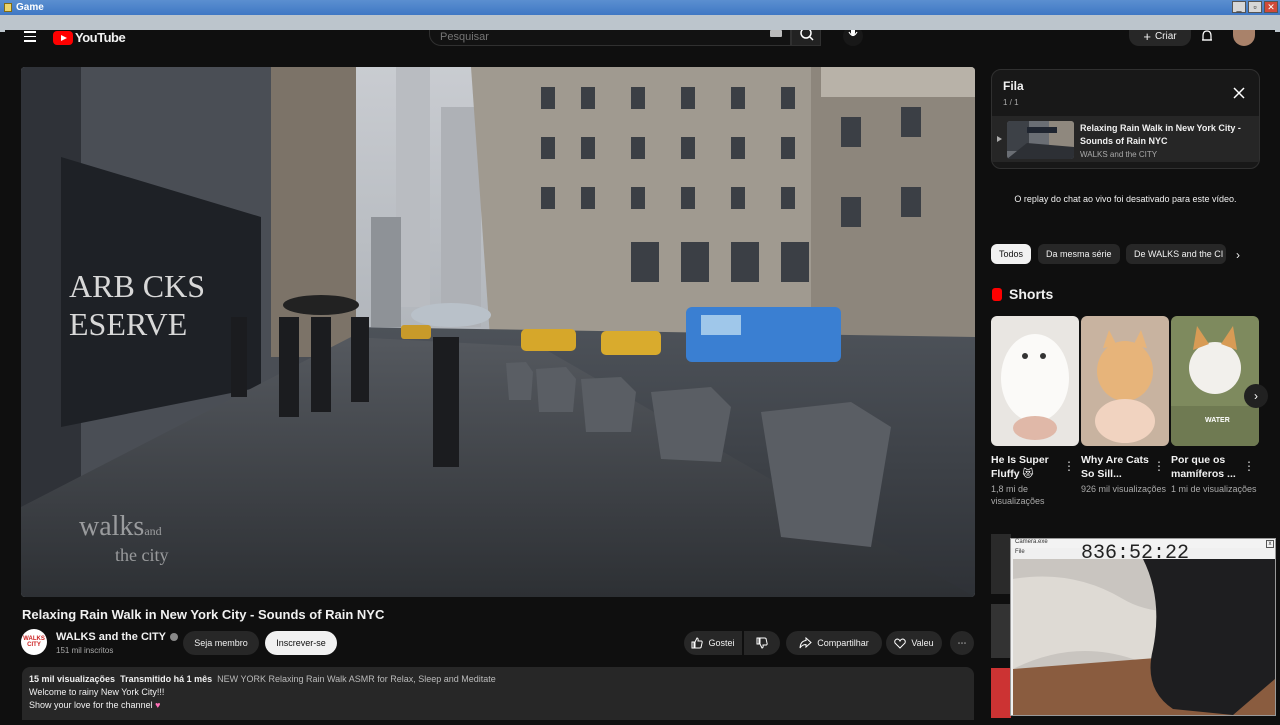 This screenshot has height=725, width=1280. I want to click on svg-text: WATER, so click(1217, 420).